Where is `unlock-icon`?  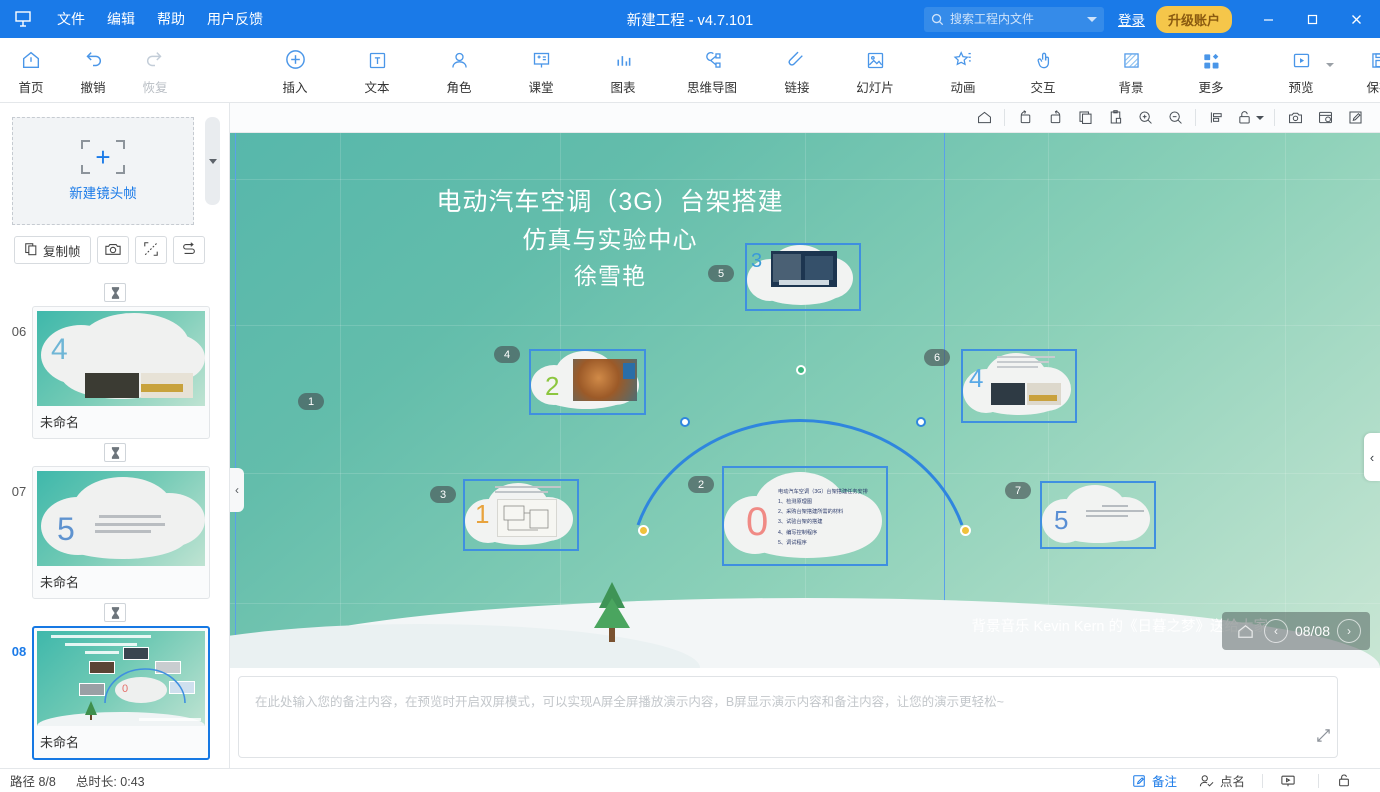
unlock-icon is located at coordinates (1250, 118).